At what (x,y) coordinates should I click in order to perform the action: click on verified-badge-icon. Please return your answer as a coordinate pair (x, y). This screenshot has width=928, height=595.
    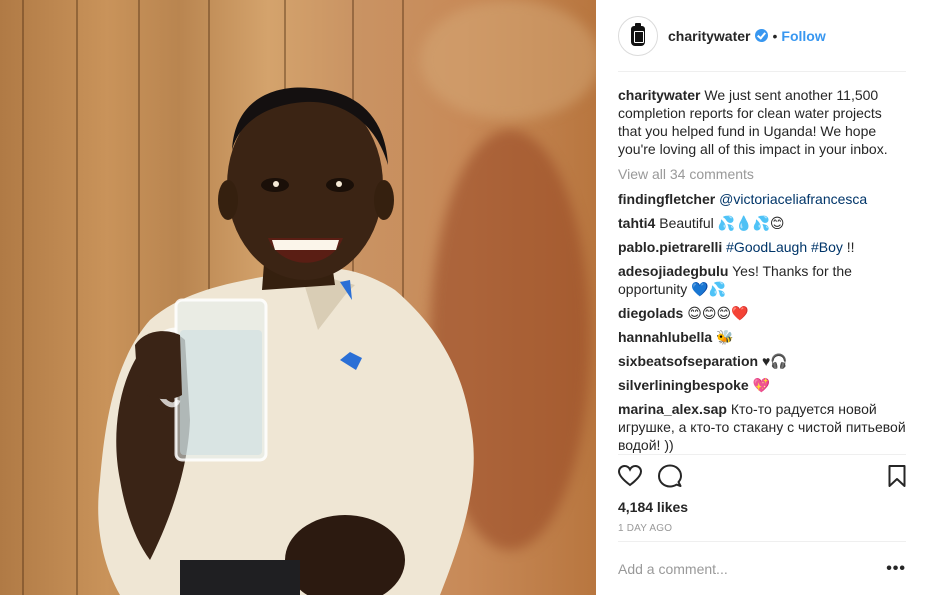
    Looking at the image, I should click on (762, 35).